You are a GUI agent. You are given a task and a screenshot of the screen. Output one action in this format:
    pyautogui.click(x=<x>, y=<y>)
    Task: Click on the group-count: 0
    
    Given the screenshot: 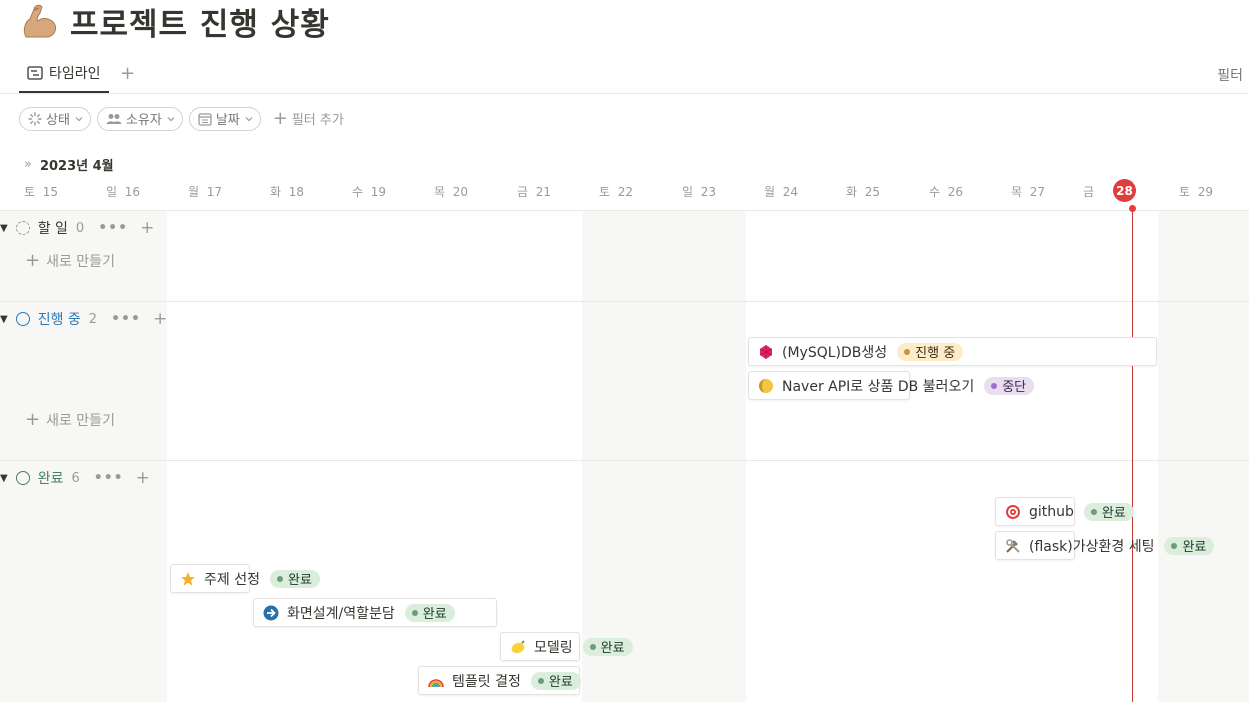 What is the action you would take?
    pyautogui.click(x=80, y=228)
    